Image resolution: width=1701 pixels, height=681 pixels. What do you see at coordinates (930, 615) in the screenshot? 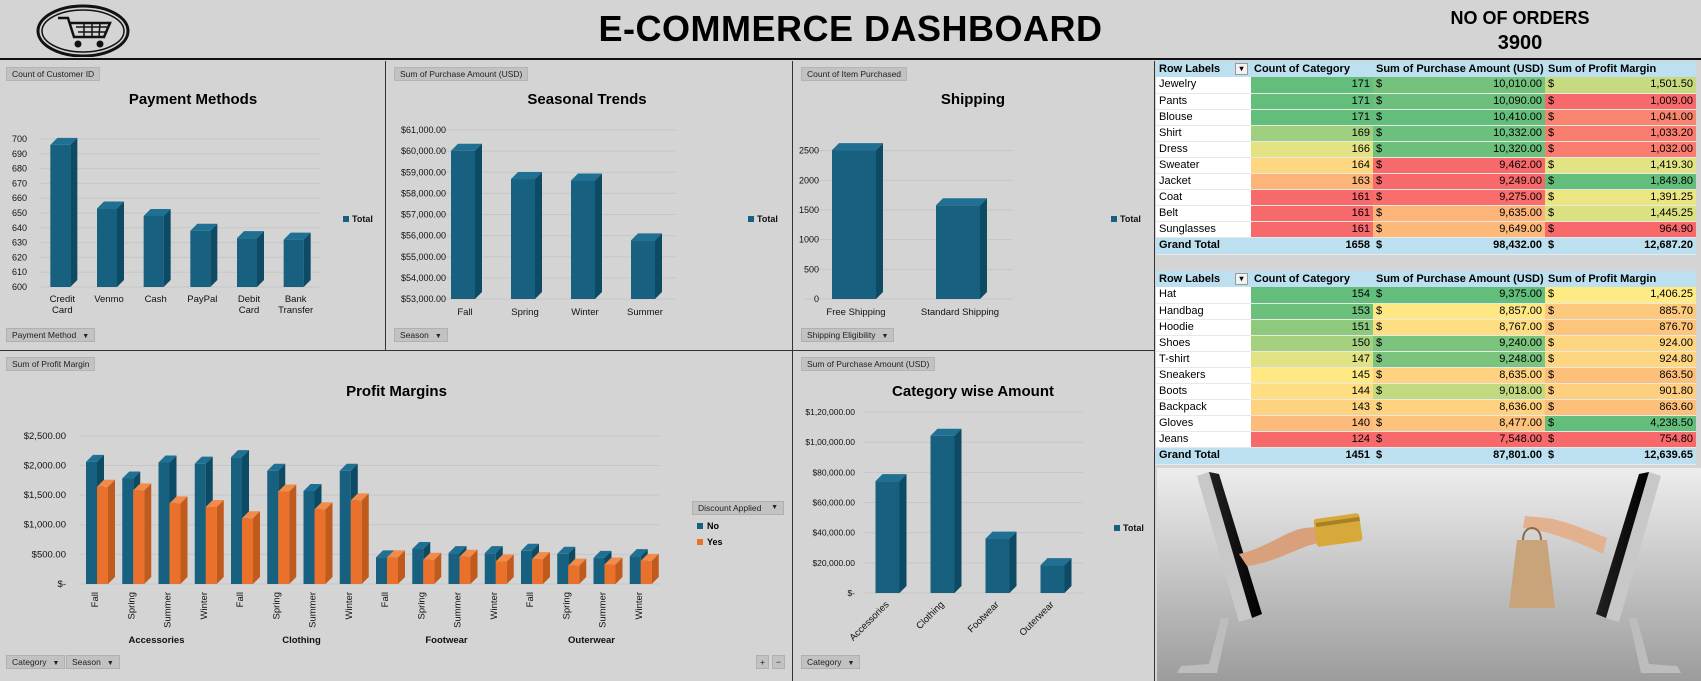
I see `x-tick-label: Clothing` at bounding box center [930, 615].